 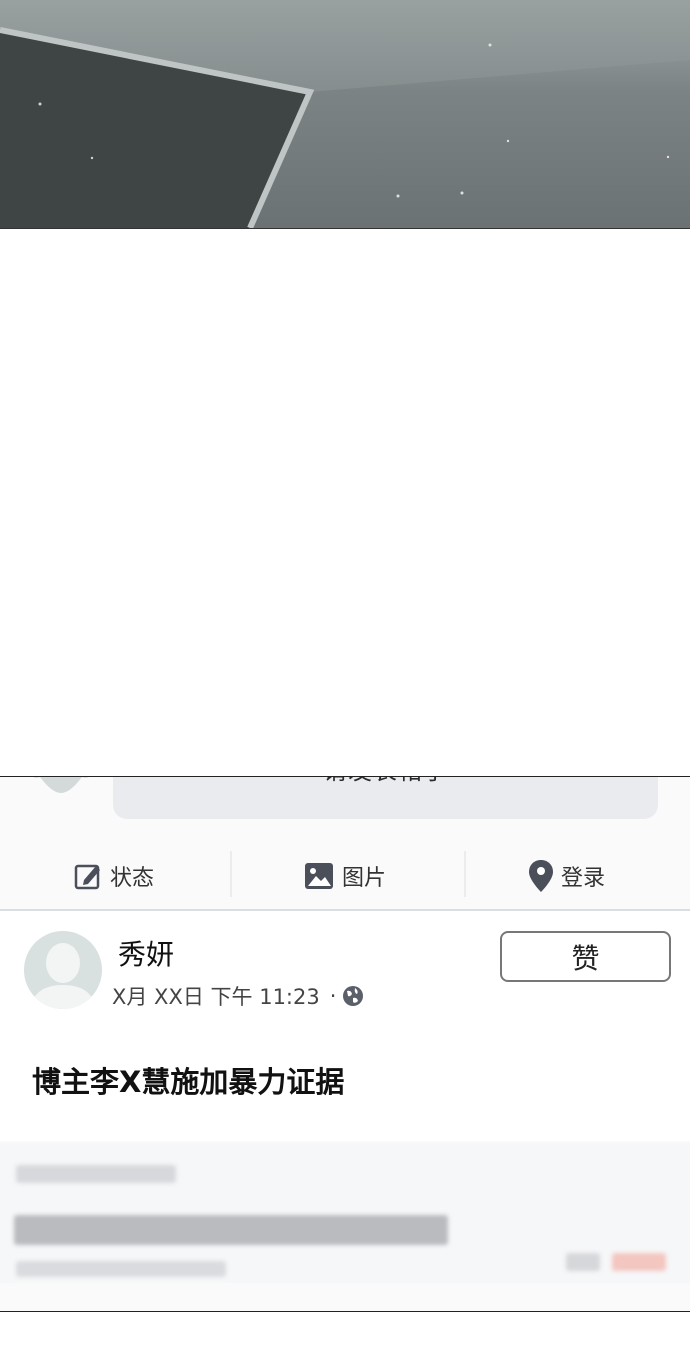 What do you see at coordinates (265, 997) in the screenshot?
I see `post-time: 下午 11:23` at bounding box center [265, 997].